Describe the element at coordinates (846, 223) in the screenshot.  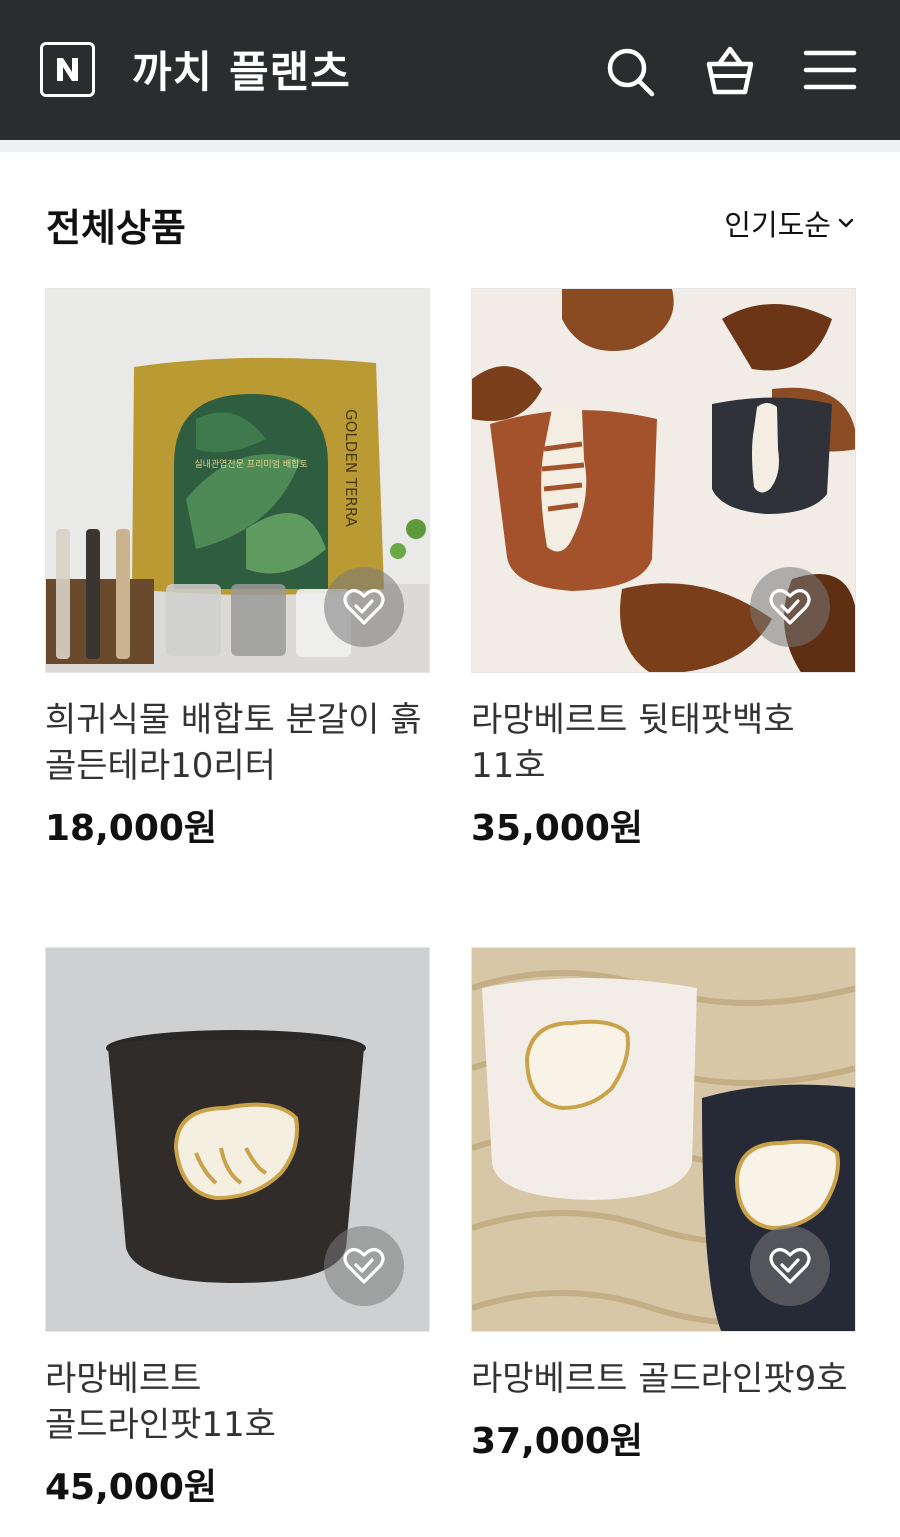
I see `chevron-down-icon` at that location.